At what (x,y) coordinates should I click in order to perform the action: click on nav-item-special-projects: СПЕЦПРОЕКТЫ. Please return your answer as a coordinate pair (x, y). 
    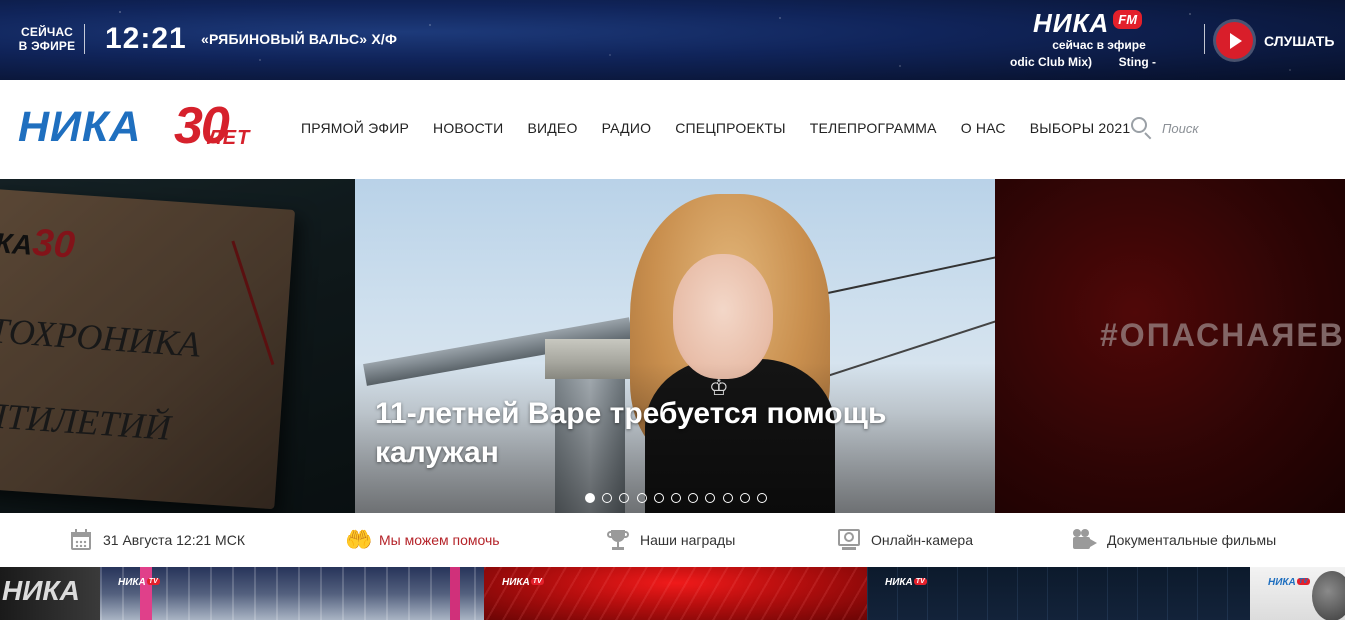
    Looking at the image, I should click on (730, 128).